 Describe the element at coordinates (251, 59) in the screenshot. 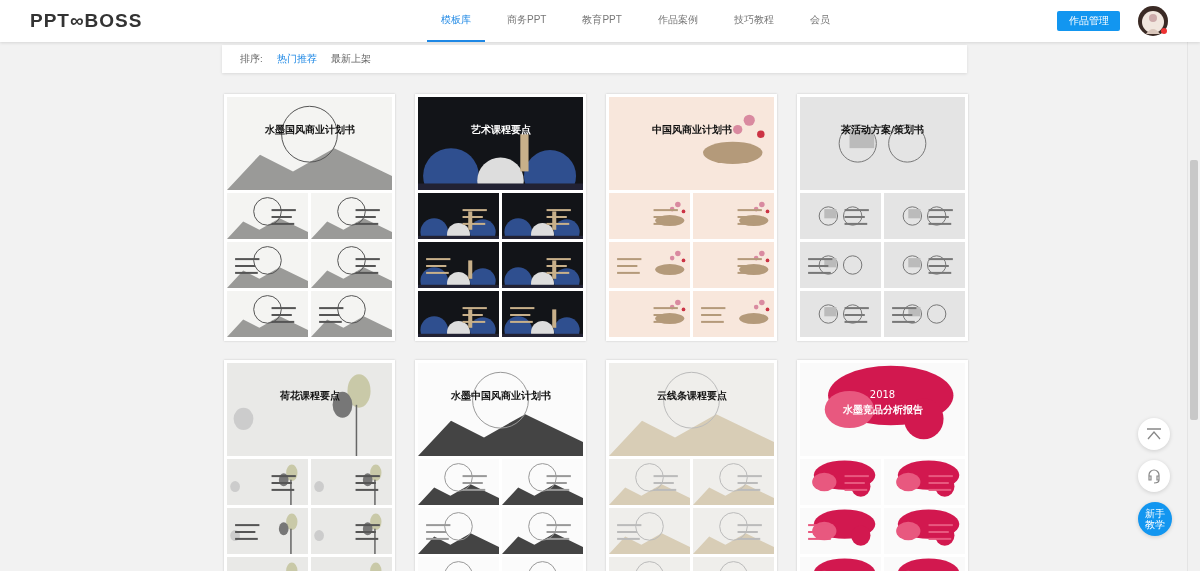

I see `sort-label: 排序:` at that location.